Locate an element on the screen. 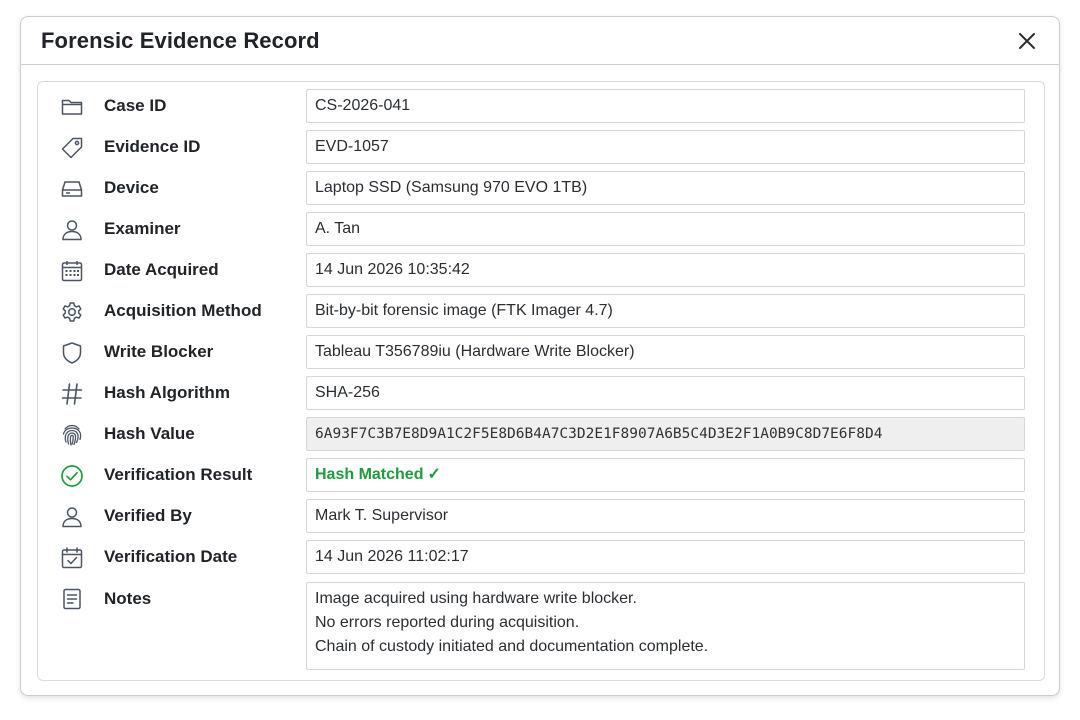 The height and width of the screenshot is (720, 1080). examiner-field: A. Tan is located at coordinates (665, 229).